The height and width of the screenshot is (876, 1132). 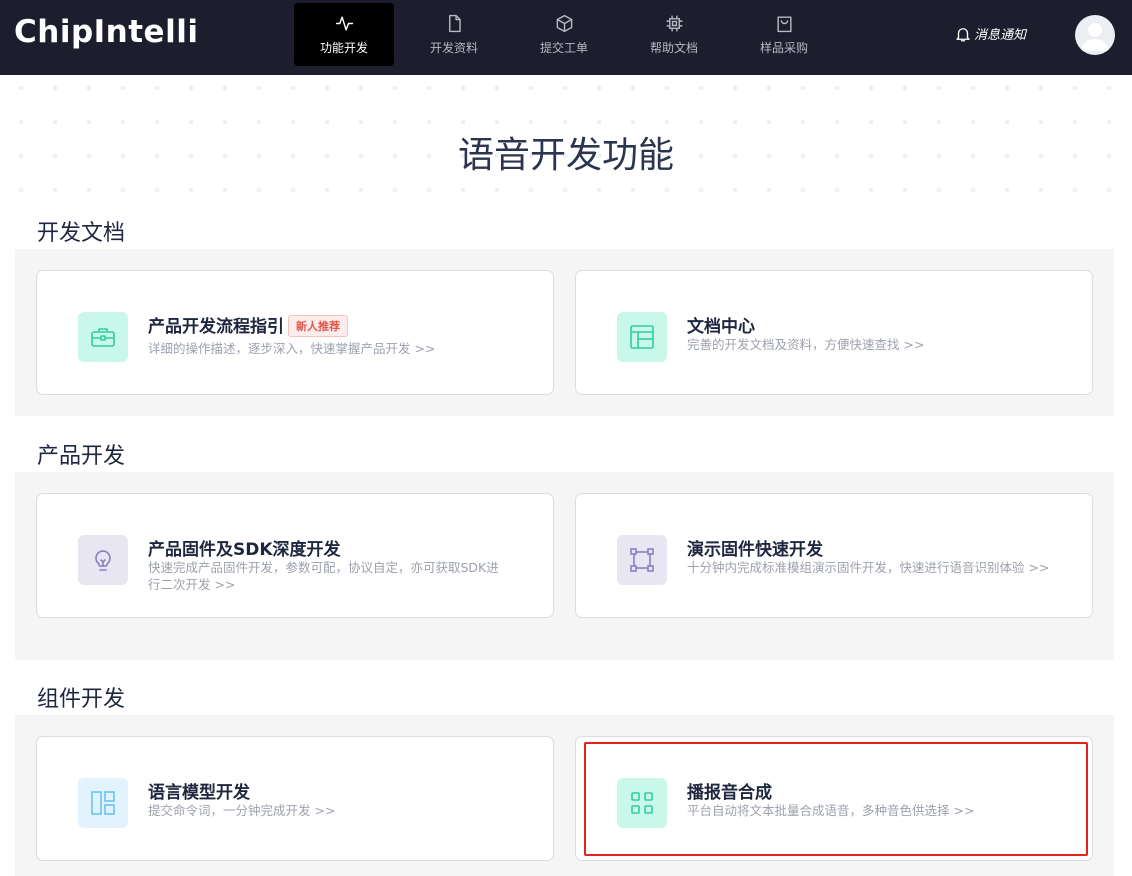 I want to click on card-title: 播报音合成, so click(x=729, y=793).